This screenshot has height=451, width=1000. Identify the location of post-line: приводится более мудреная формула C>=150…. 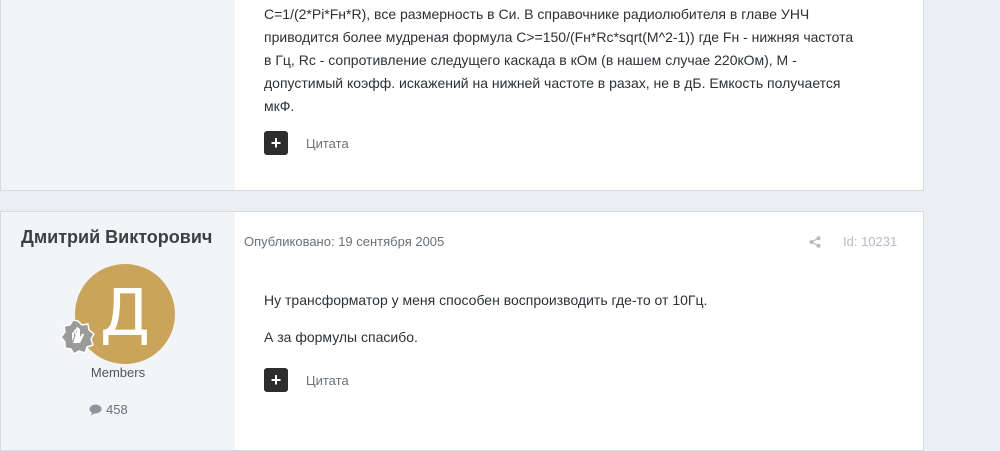
(559, 37).